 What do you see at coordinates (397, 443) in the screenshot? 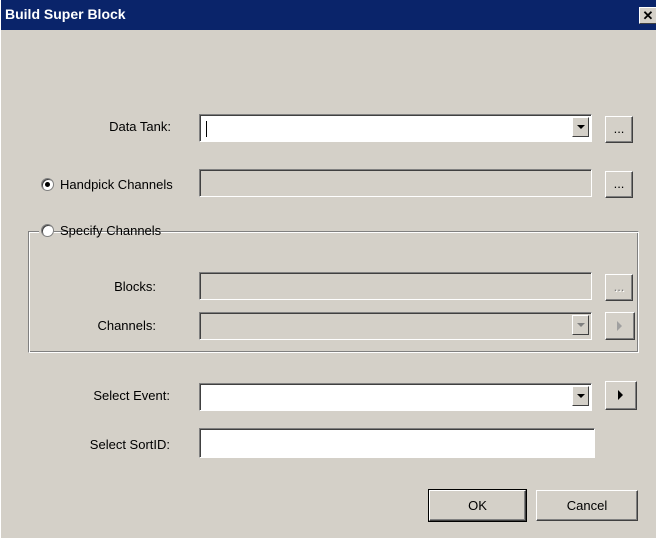
I see `select-sortid-input` at bounding box center [397, 443].